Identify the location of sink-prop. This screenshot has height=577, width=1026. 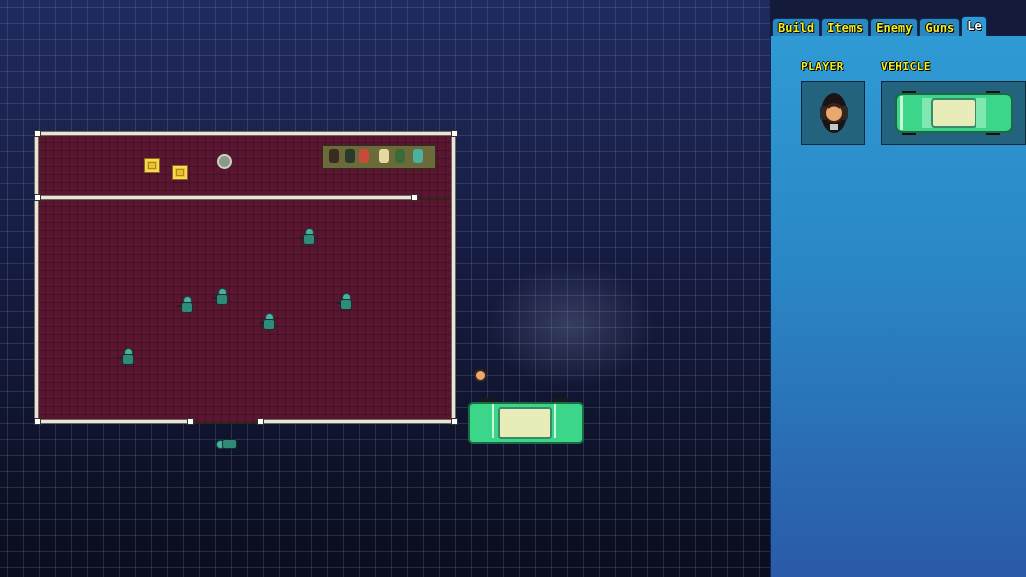
(224, 161).